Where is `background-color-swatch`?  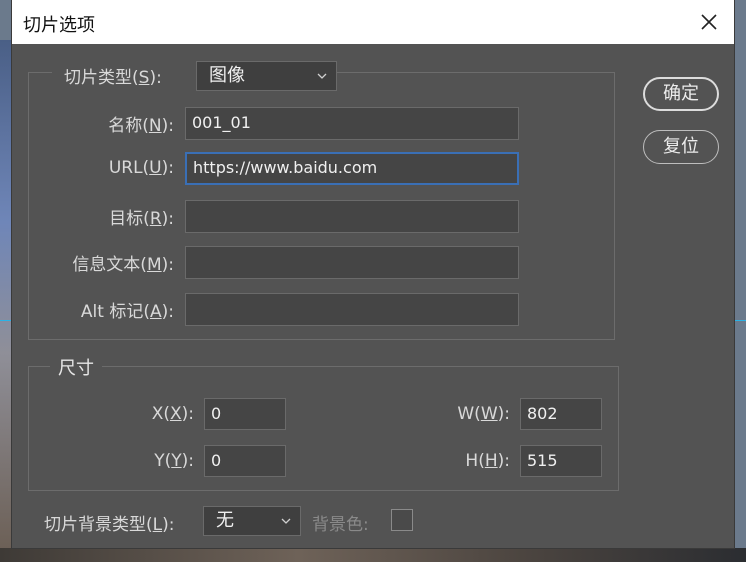
background-color-swatch is located at coordinates (402, 520).